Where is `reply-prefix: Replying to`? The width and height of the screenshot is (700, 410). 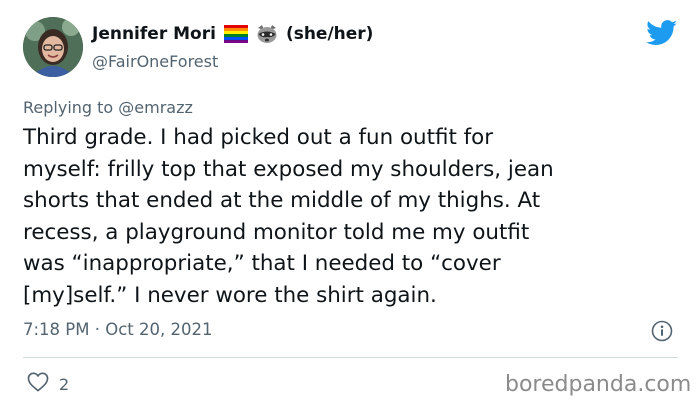 reply-prefix: Replying to is located at coordinates (68, 107).